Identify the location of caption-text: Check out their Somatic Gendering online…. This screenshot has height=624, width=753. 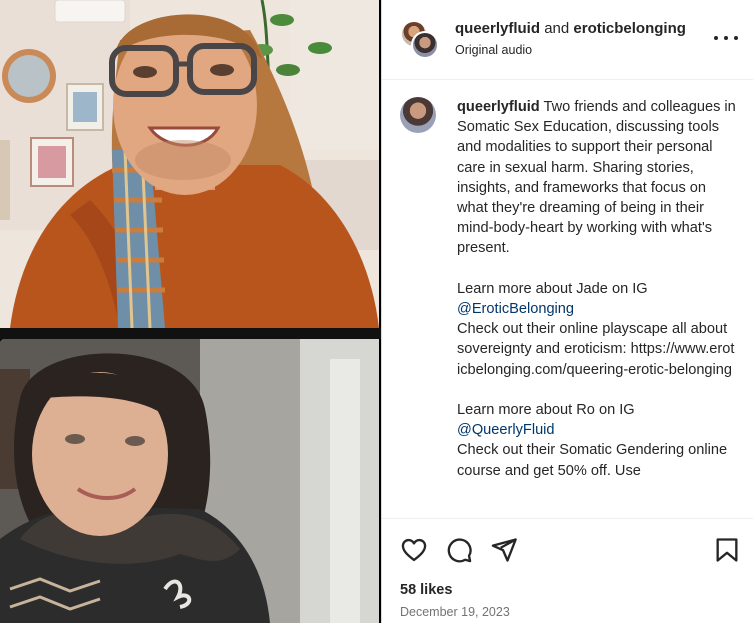
(594, 460).